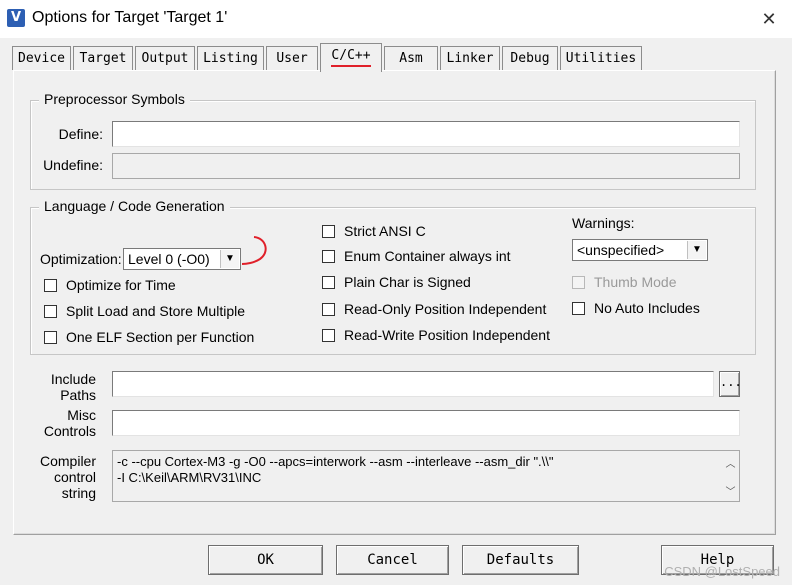 The image size is (792, 585). What do you see at coordinates (149, 337) in the screenshot?
I see `one-elf-section-checkbox: One ELF Section per Function` at bounding box center [149, 337].